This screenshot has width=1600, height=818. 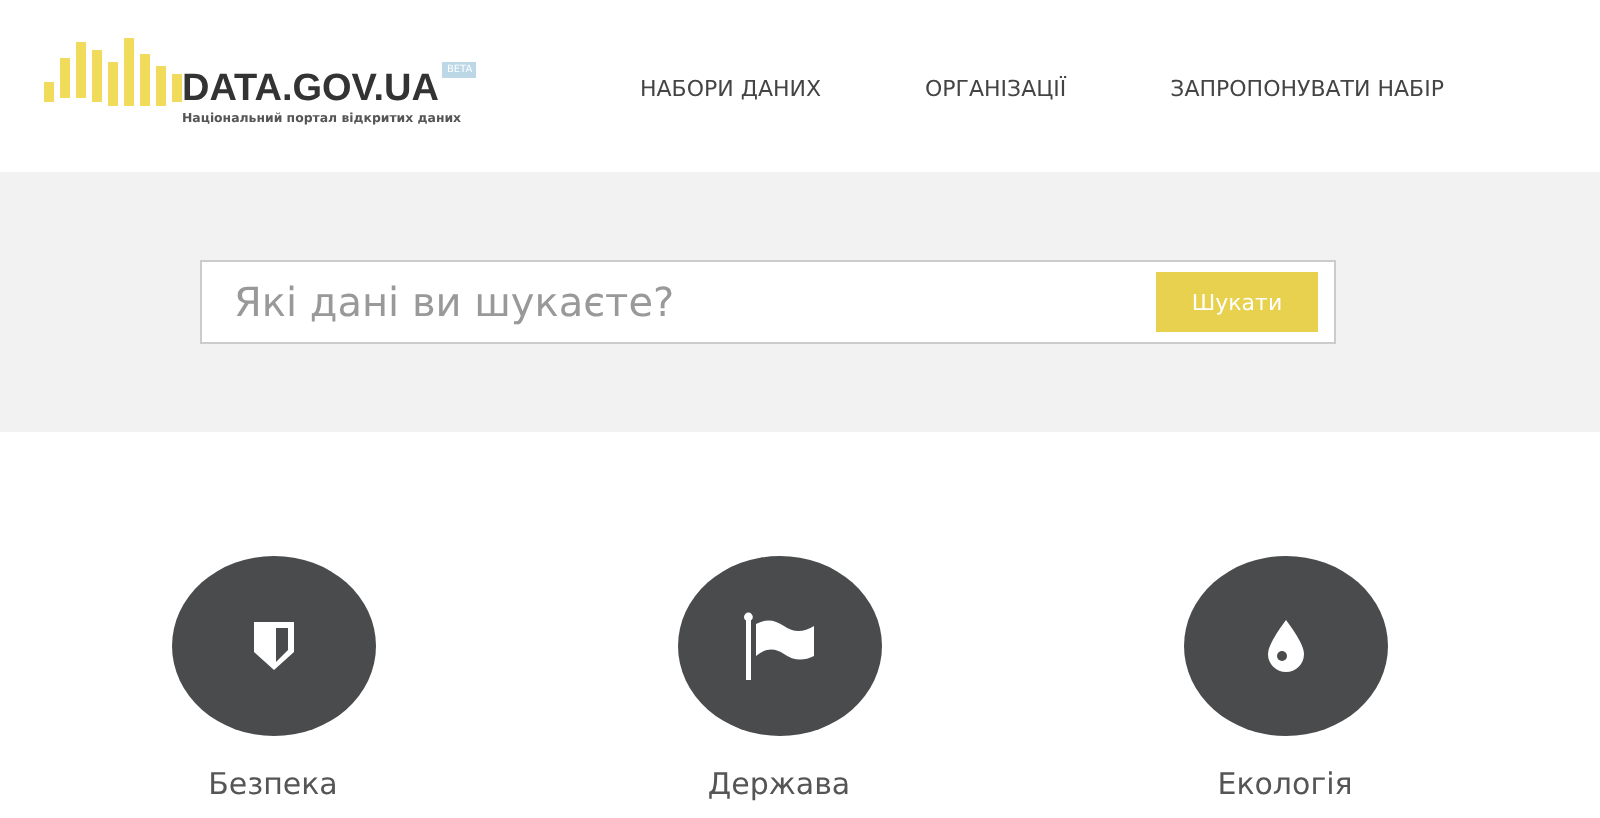 What do you see at coordinates (310, 90) in the screenshot?
I see `logo-title: DATA.GOV.UA` at bounding box center [310, 90].